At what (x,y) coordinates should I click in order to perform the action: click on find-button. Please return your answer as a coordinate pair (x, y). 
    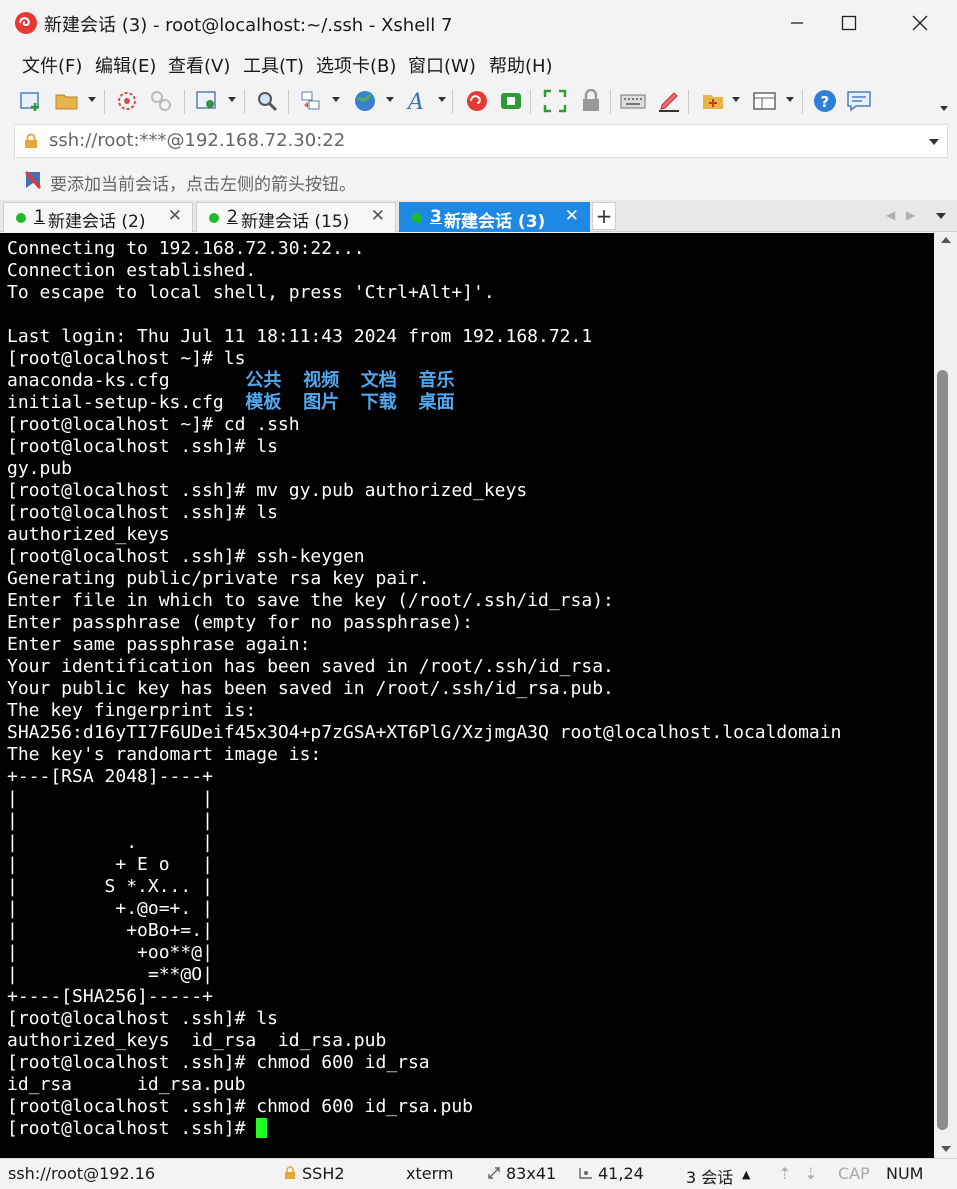
    Looking at the image, I should click on (267, 101).